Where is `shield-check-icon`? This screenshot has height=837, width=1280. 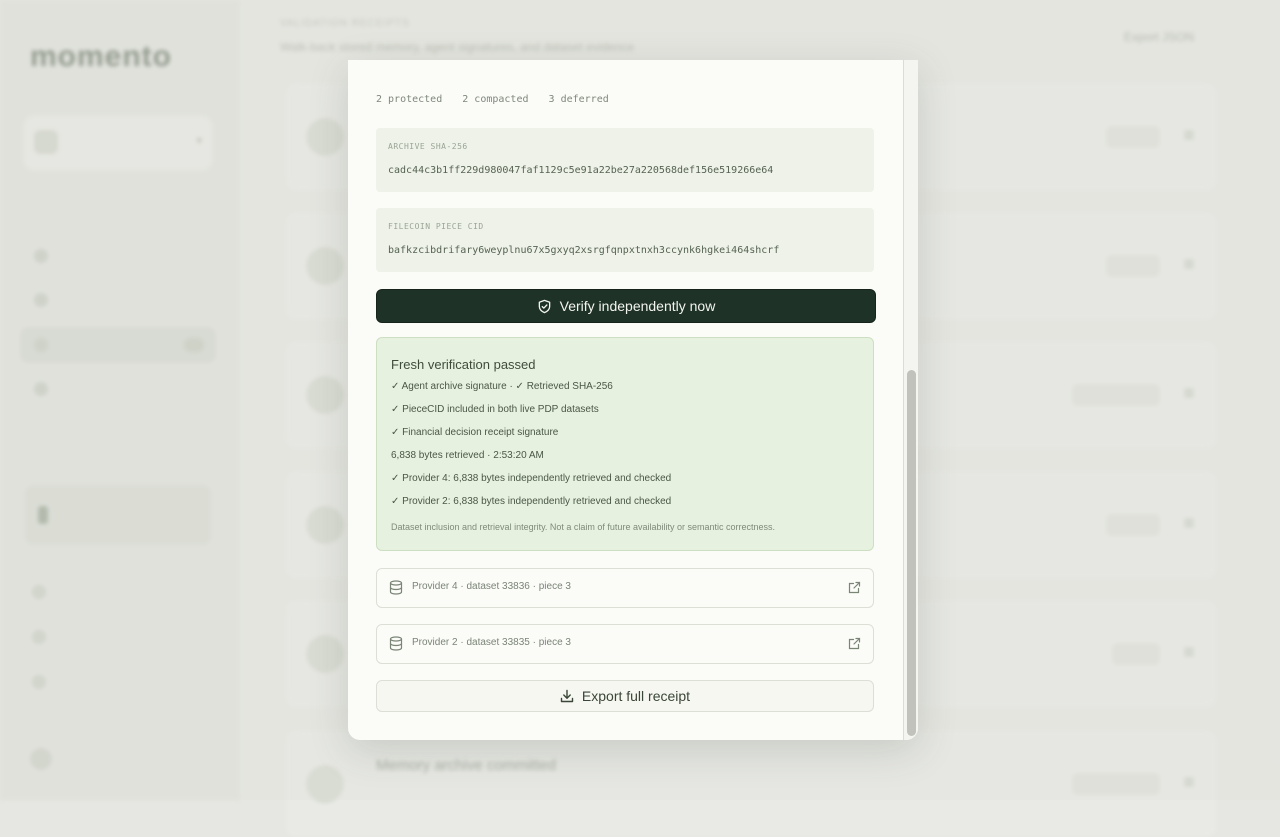
shield-check-icon is located at coordinates (544, 306).